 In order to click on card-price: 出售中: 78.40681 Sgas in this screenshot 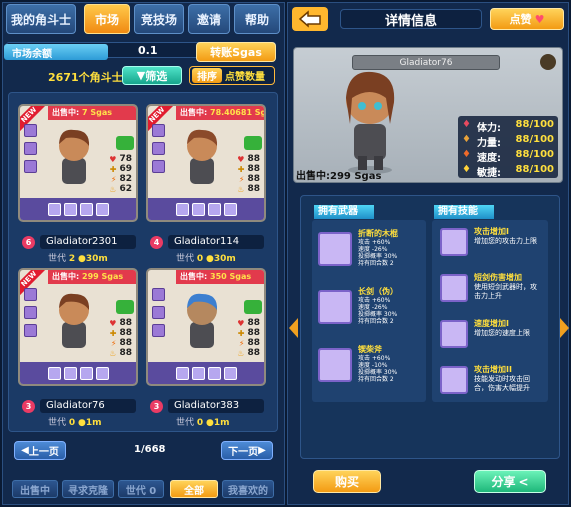, I will do `click(220, 113)`.